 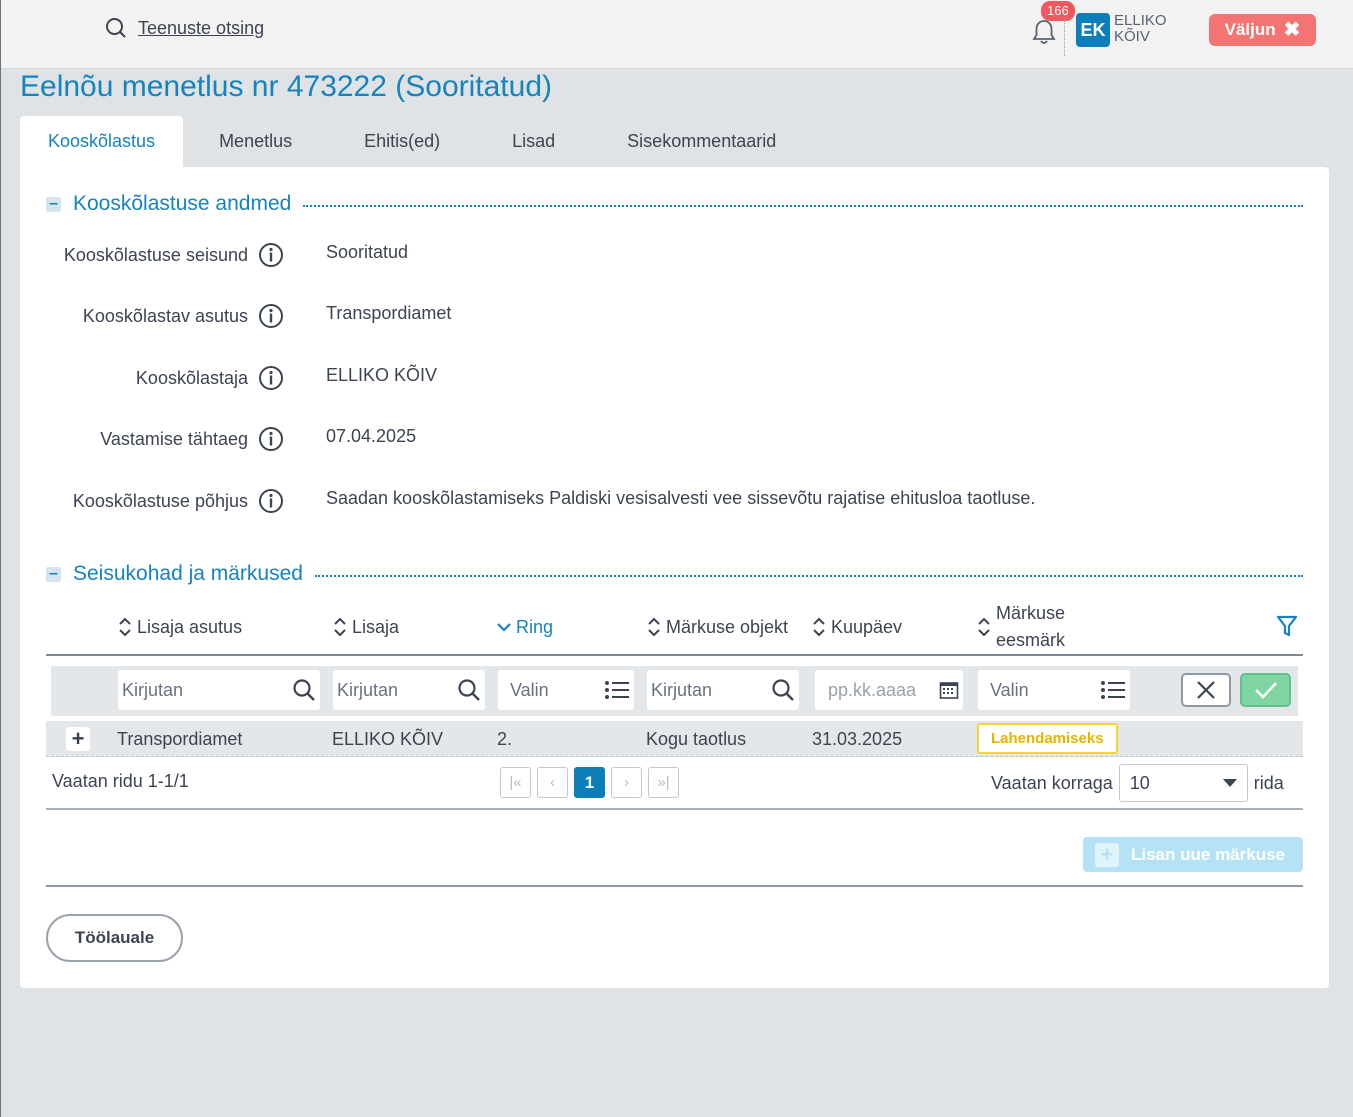 What do you see at coordinates (180, 627) in the screenshot?
I see `column-header-lisaja-asutus: Lisaja asutus` at bounding box center [180, 627].